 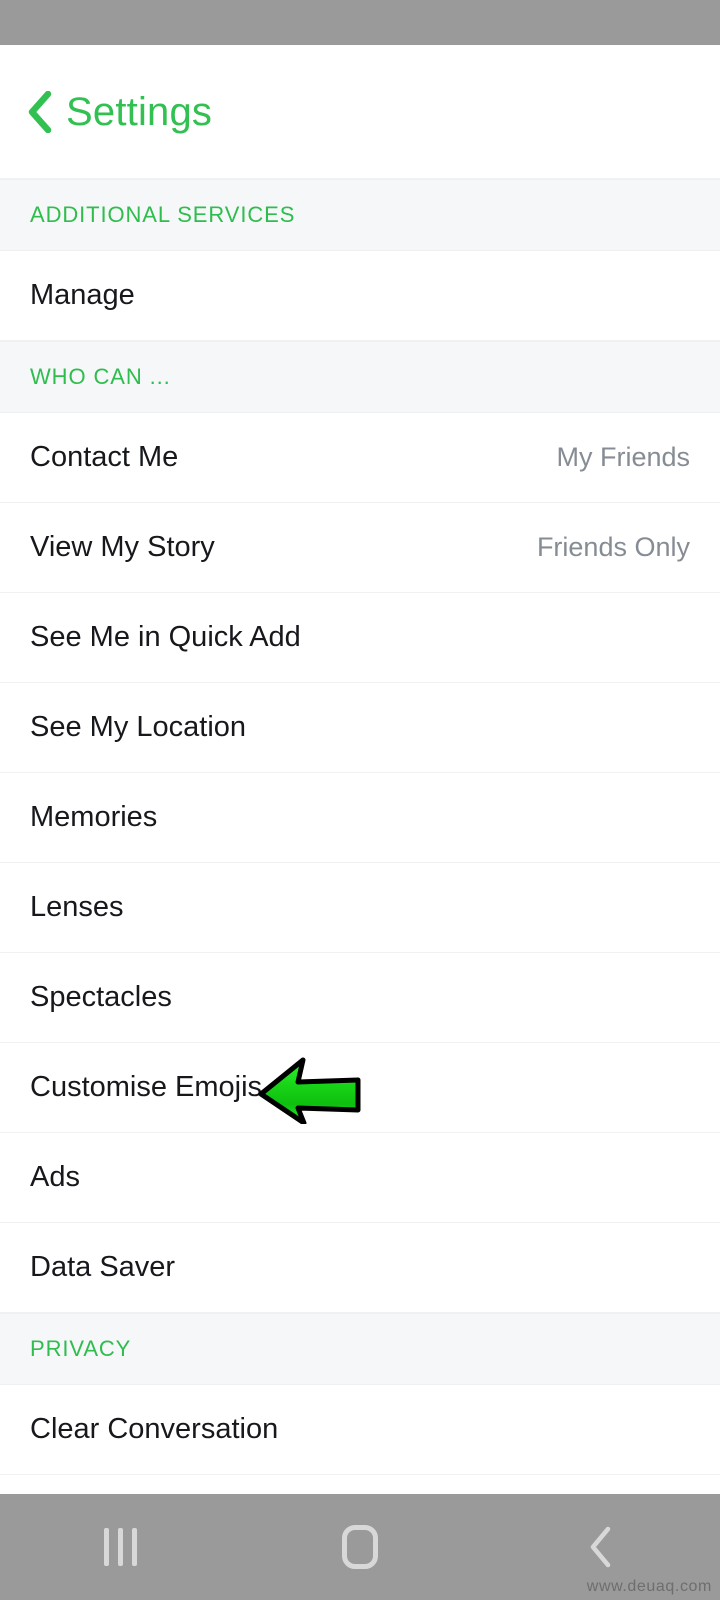 What do you see at coordinates (360, 22) in the screenshot?
I see `status-bar` at bounding box center [360, 22].